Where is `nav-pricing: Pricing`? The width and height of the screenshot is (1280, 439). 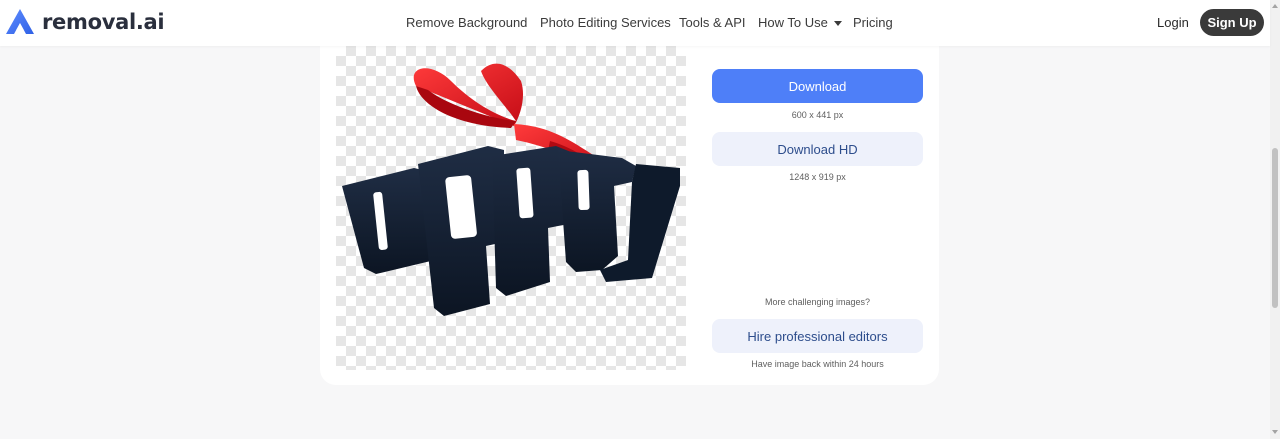 nav-pricing: Pricing is located at coordinates (873, 22).